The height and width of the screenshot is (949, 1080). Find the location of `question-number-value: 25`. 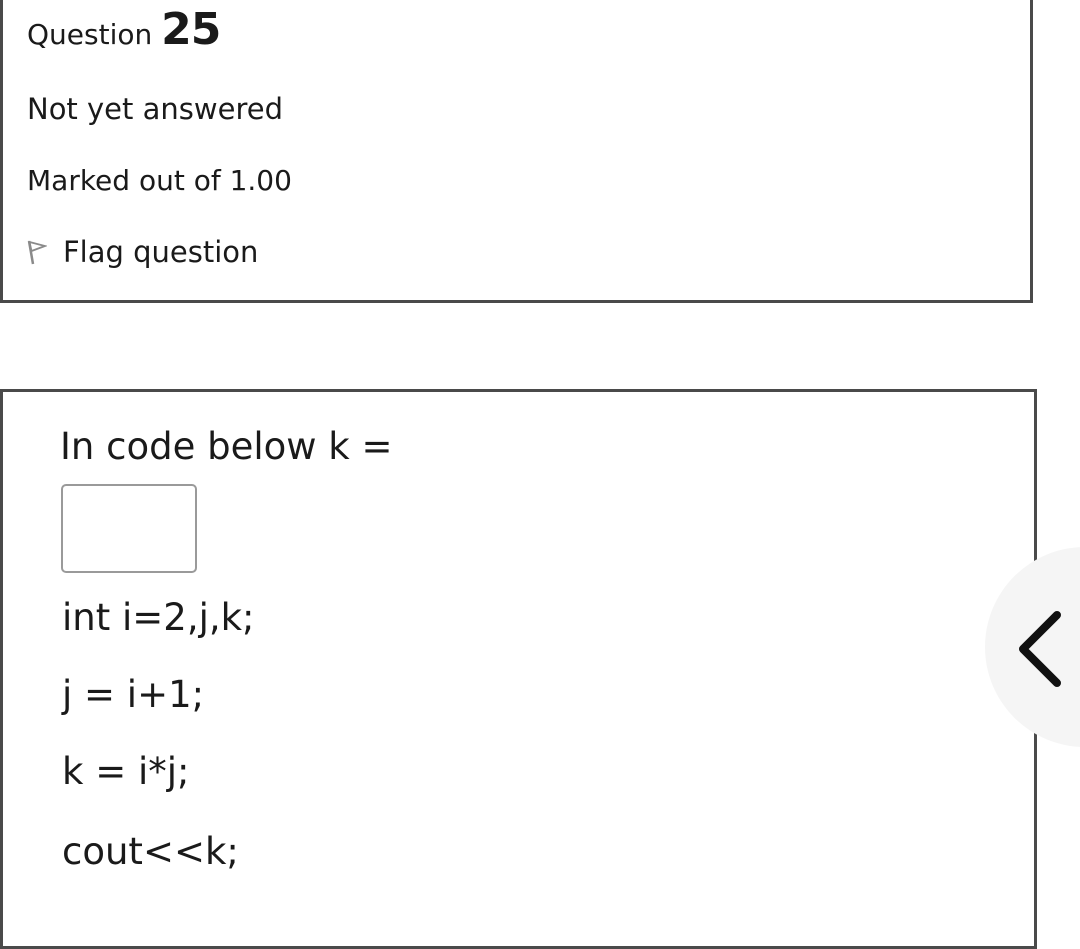

question-number-value: 25 is located at coordinates (191, 29).